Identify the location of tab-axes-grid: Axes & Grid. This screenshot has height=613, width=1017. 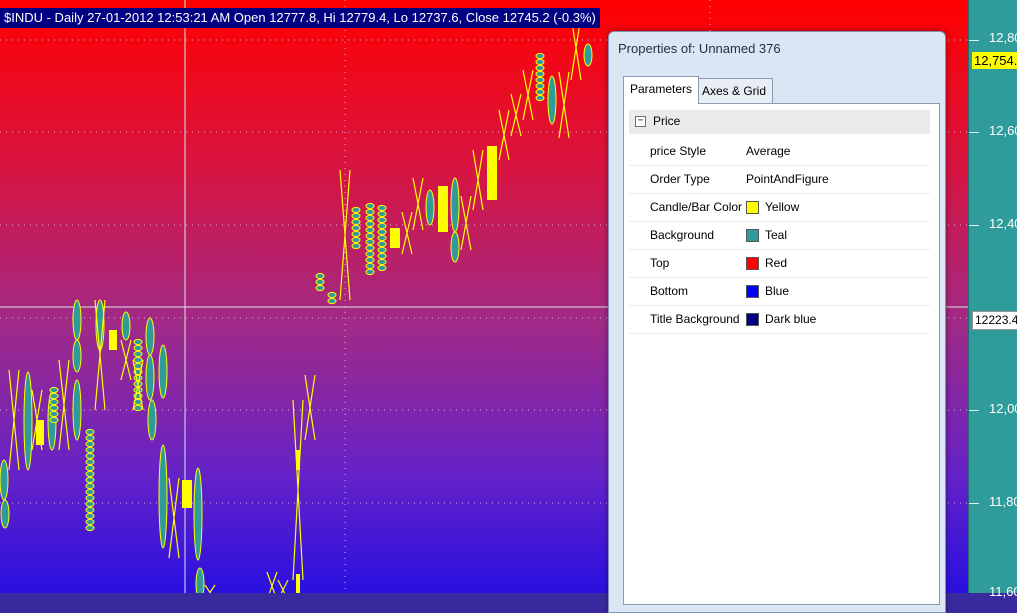
(734, 90).